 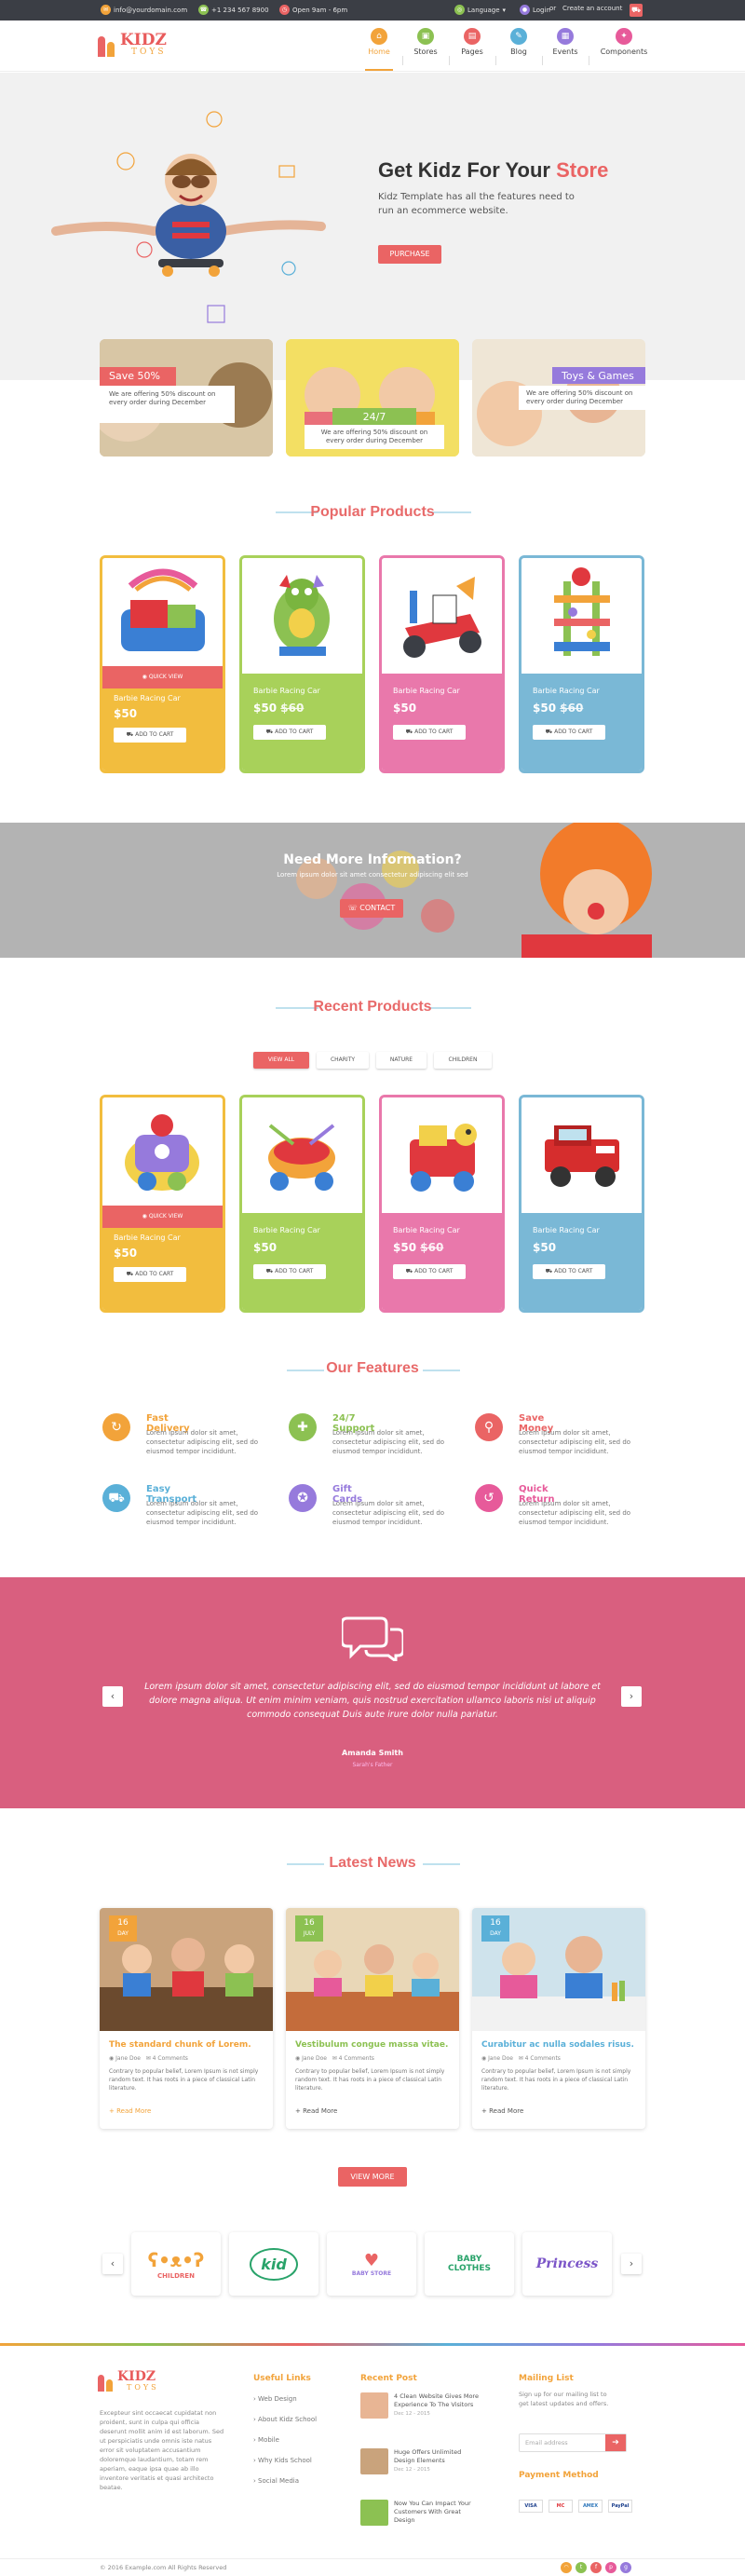 What do you see at coordinates (631, 1696) in the screenshot?
I see `next-arrow-button: ›` at bounding box center [631, 1696].